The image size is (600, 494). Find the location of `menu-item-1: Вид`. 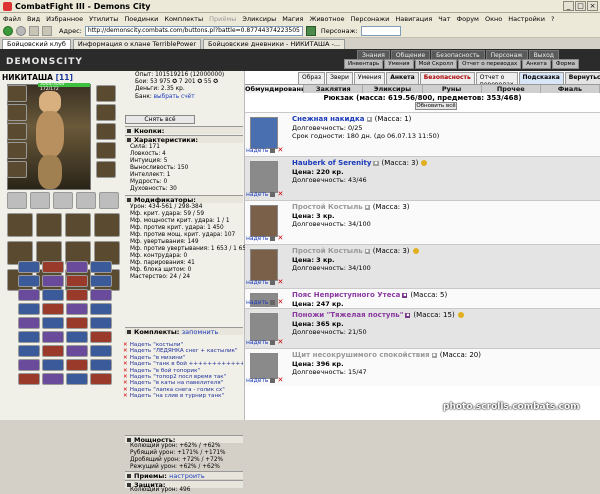

menu-item-1: Вид is located at coordinates (33, 19).